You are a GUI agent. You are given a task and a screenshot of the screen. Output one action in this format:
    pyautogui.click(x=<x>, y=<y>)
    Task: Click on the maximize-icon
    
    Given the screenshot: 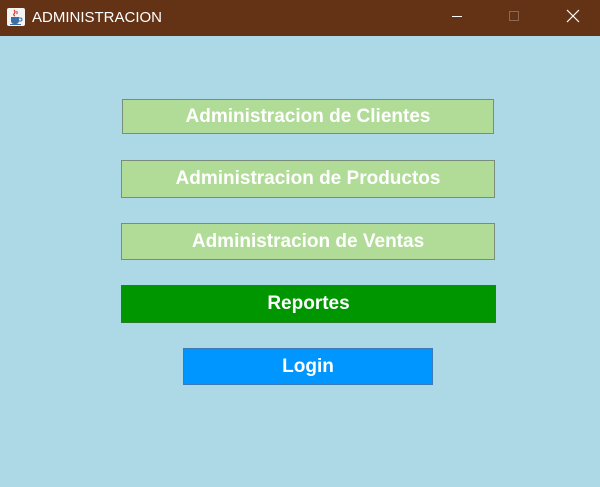 What is the action you would take?
    pyautogui.click(x=514, y=18)
    